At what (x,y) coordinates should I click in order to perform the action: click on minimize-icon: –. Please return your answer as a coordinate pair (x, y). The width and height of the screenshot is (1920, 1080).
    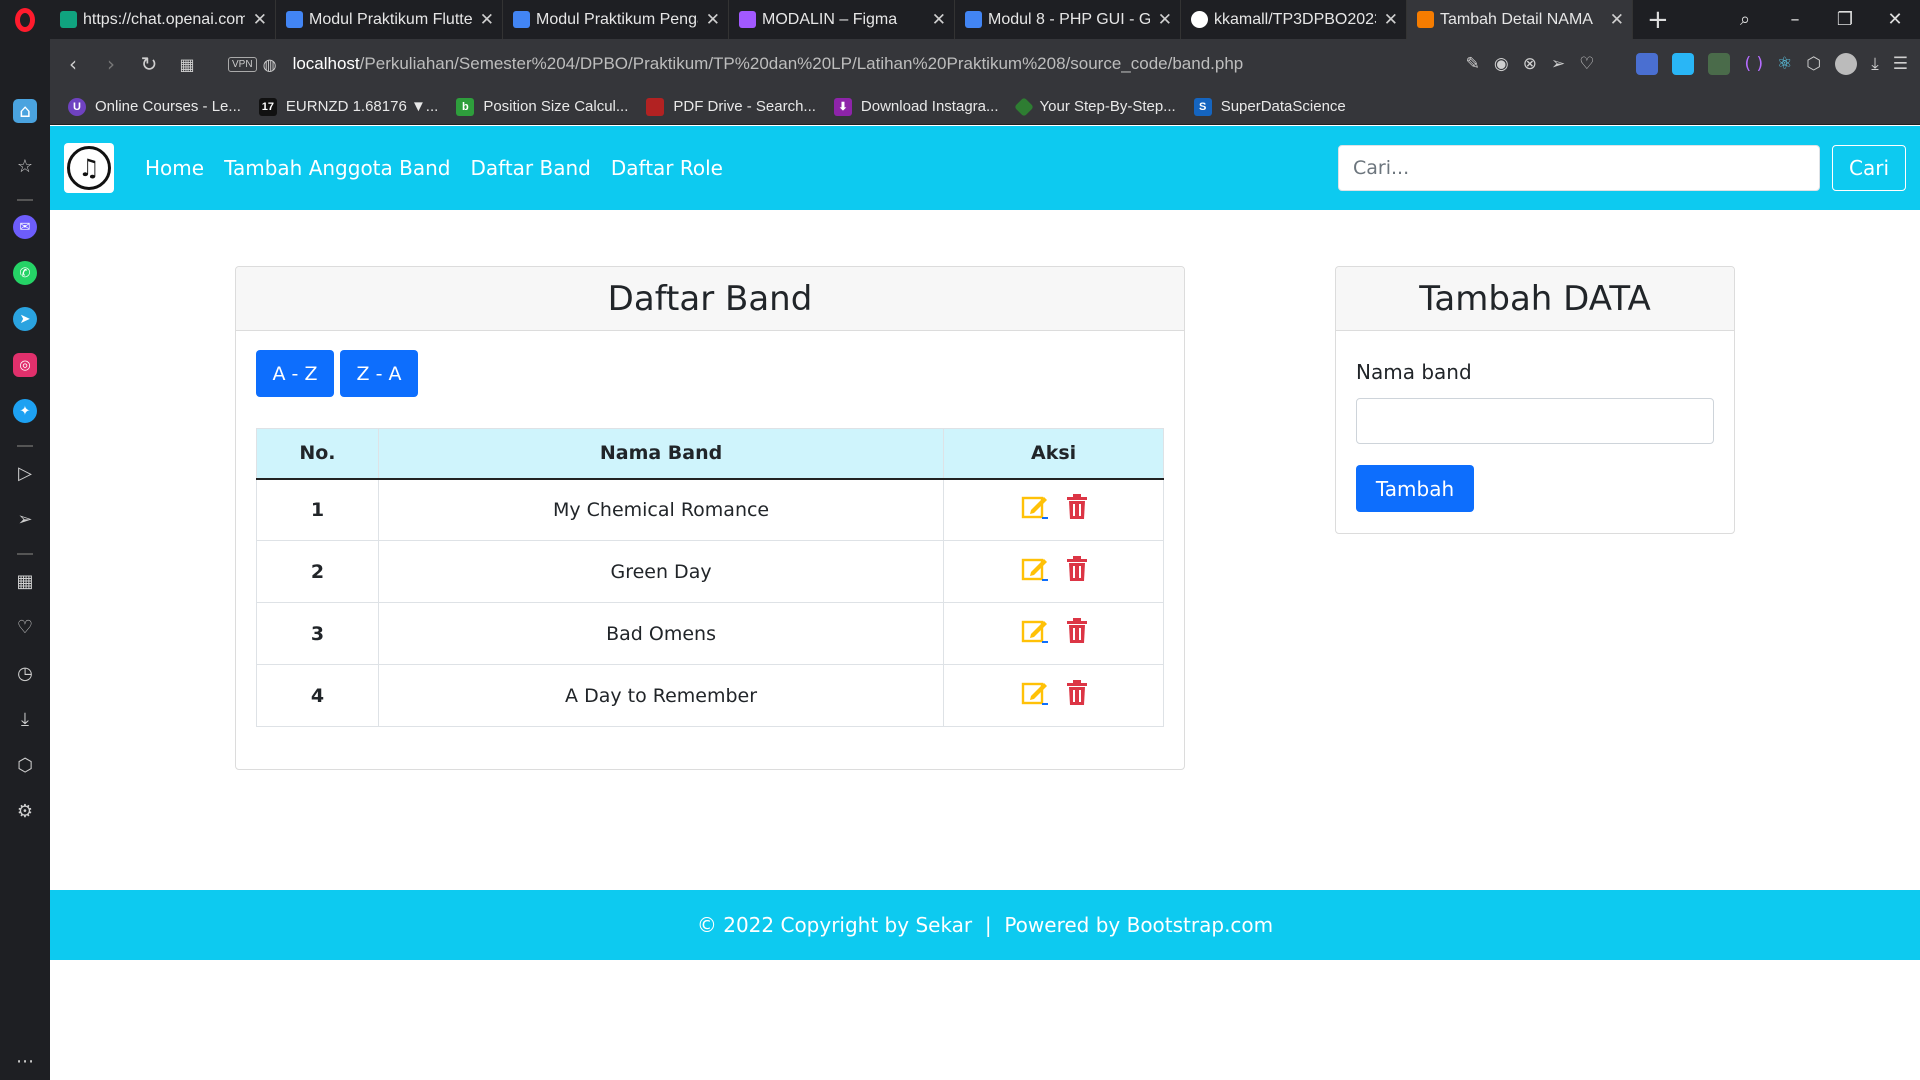
    Looking at the image, I should click on (1795, 19).